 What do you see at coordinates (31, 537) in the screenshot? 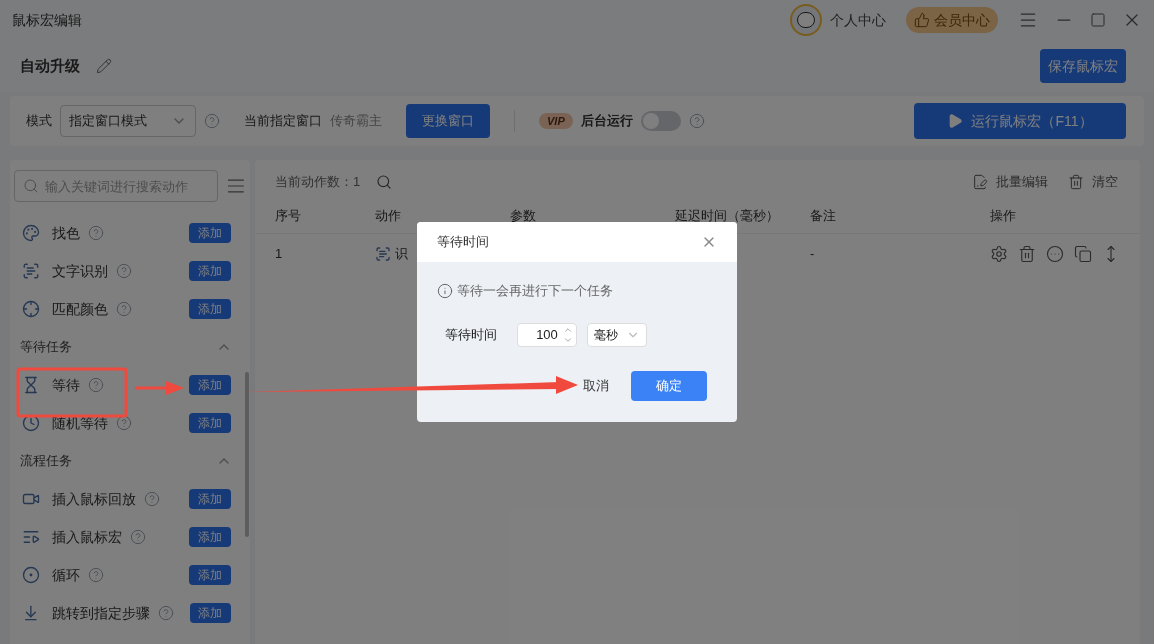
I see `list-play-icon` at bounding box center [31, 537].